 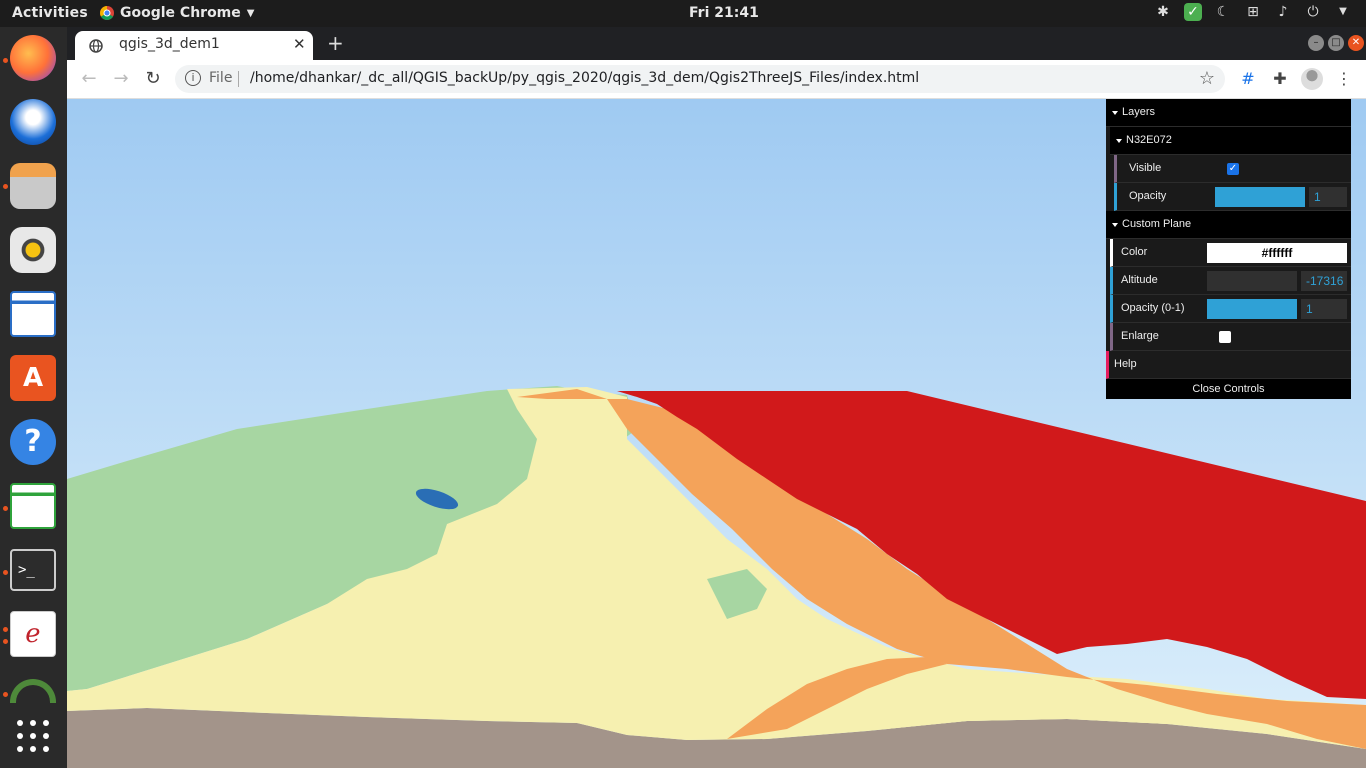 I want to click on altitude-control: -17316, so click(x=1277, y=281).